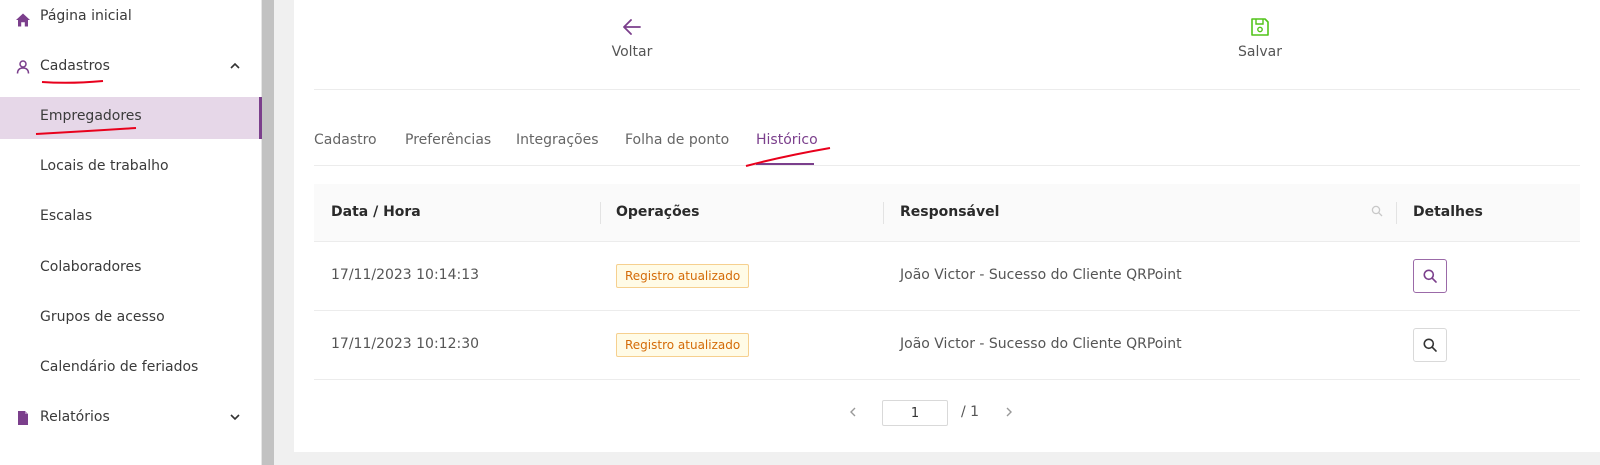  What do you see at coordinates (104, 166) in the screenshot?
I see `sidebar-item-label: Locais de trabalho` at bounding box center [104, 166].